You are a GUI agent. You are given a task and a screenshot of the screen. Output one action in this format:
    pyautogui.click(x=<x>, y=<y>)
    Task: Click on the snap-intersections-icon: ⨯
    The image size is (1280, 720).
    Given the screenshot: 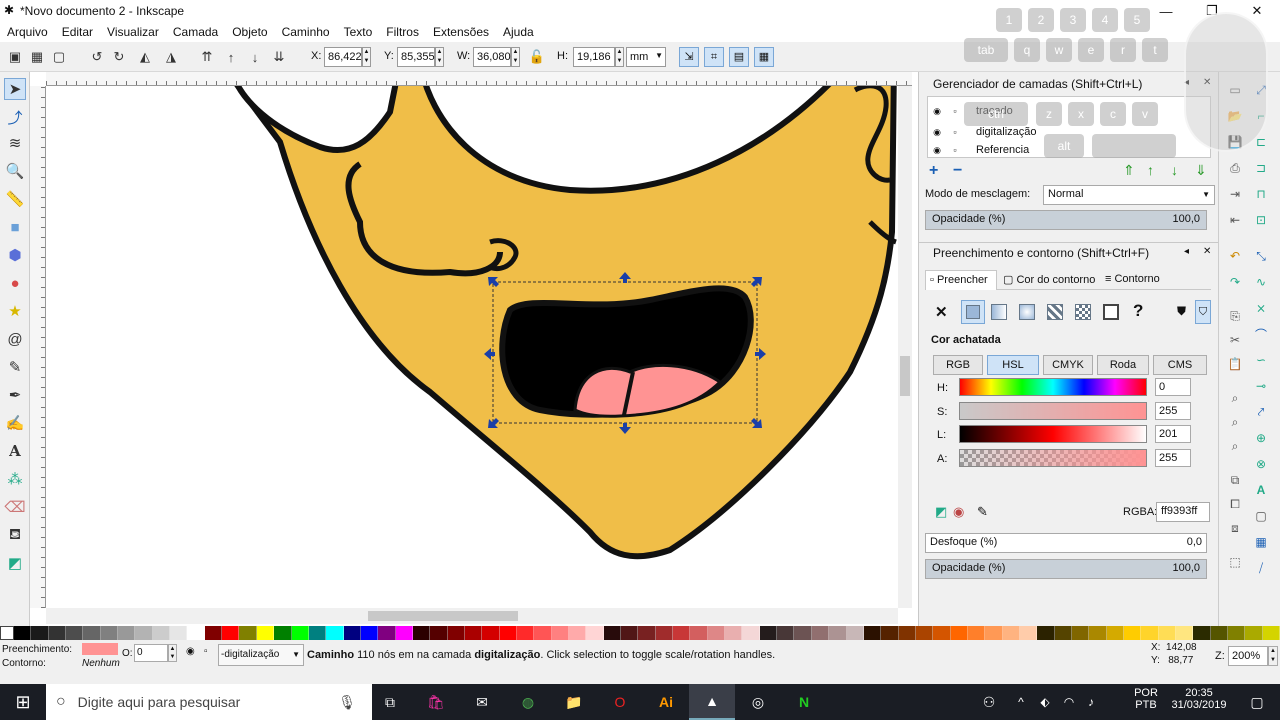 What is the action you would take?
    pyautogui.click(x=1261, y=308)
    